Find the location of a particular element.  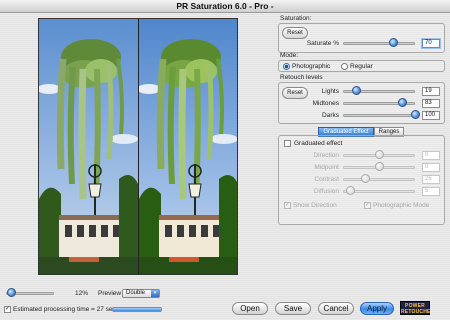

photographic-mode-checkbox: ✓ is located at coordinates (367, 205).